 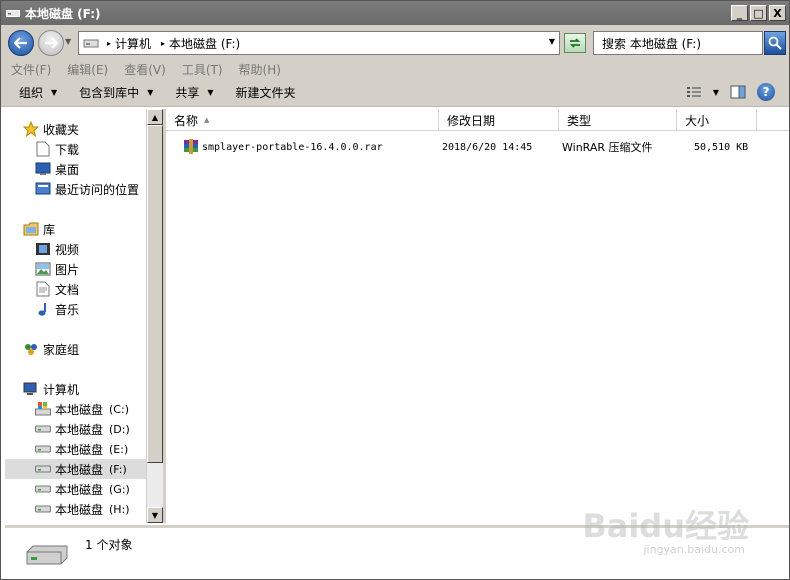 I want to click on address-bar: ▸ 计算机 ▸ 本地磁盘 (F:) ▼, so click(x=319, y=43).